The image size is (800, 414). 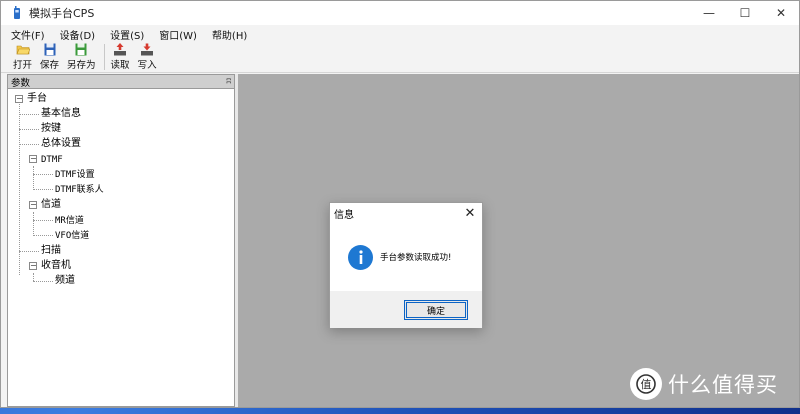 I want to click on tree-node-vfo-channels: VFO信道, so click(x=72, y=236).